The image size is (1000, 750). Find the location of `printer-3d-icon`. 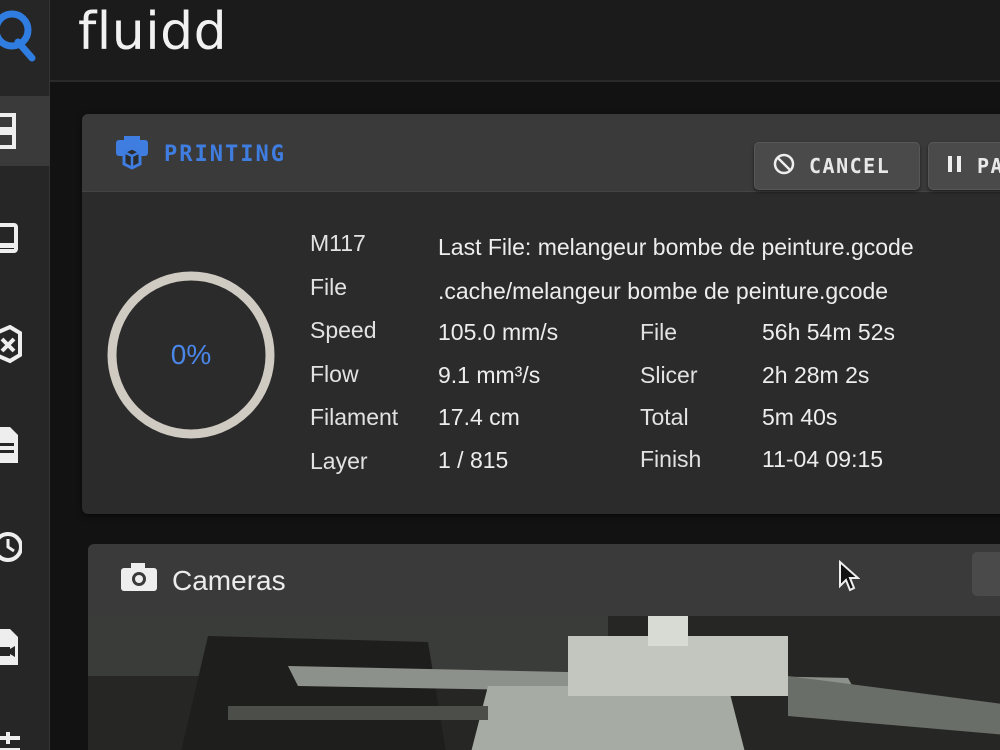

printer-3d-icon is located at coordinates (132, 154).